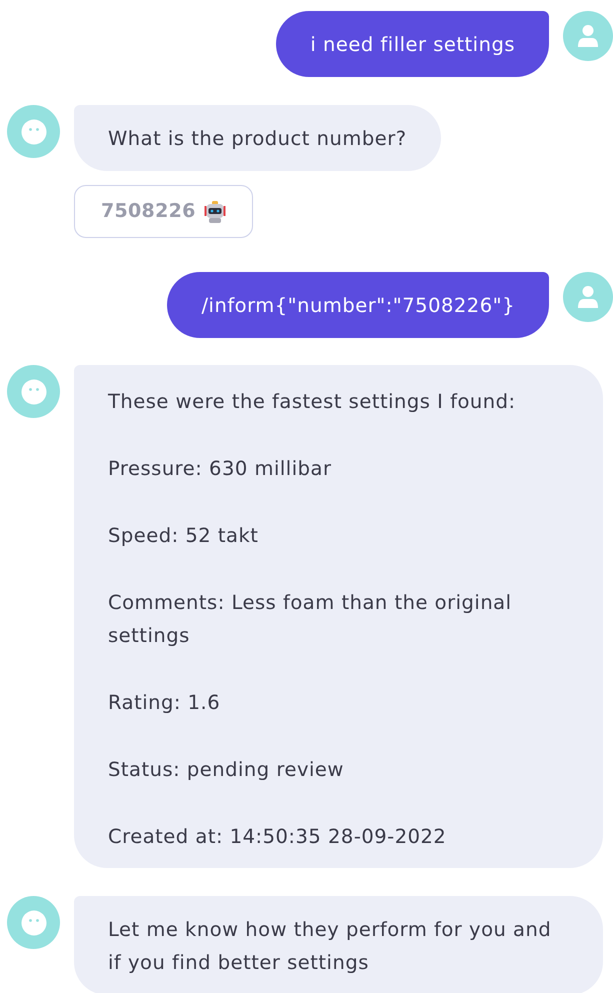 The height and width of the screenshot is (993, 613). I want to click on message-text: Rating: 1.6, so click(165, 703).